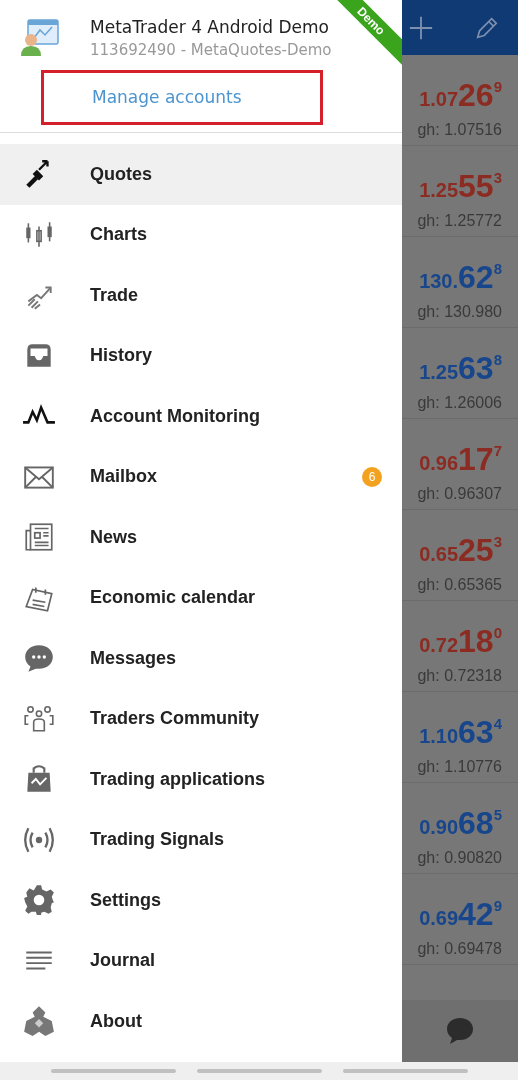 This screenshot has width=518, height=1080. Describe the element at coordinates (201, 355) in the screenshot. I see `menu-item: History` at that location.